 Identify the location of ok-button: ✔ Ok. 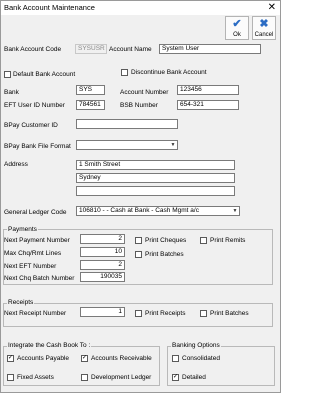
(237, 28).